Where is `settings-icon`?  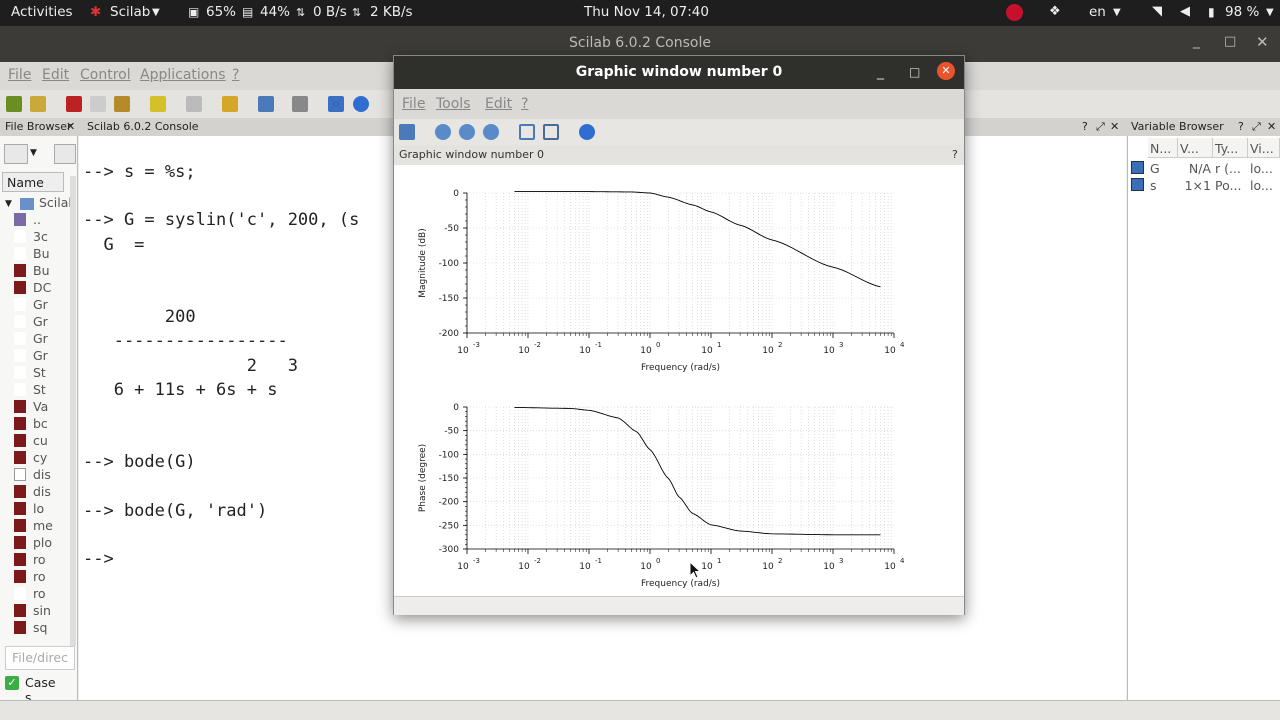
settings-icon is located at coordinates (336, 104).